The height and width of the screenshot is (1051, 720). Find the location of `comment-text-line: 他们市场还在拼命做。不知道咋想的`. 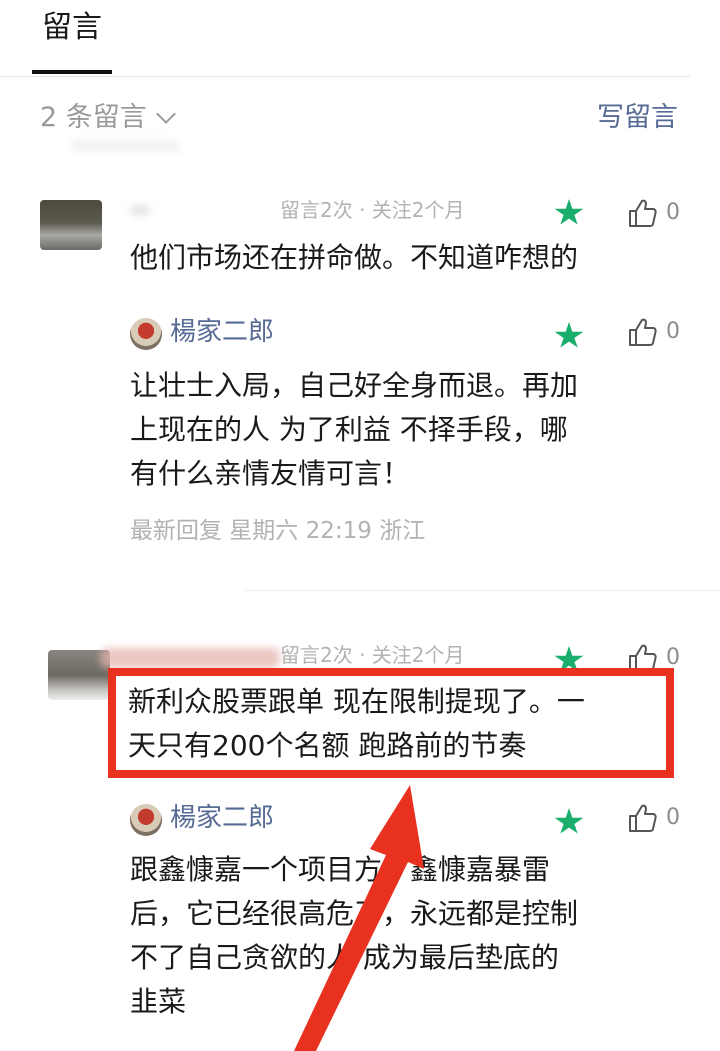

comment-text-line: 他们市场还在拼命做。不知道咋想的 is located at coordinates (354, 257).